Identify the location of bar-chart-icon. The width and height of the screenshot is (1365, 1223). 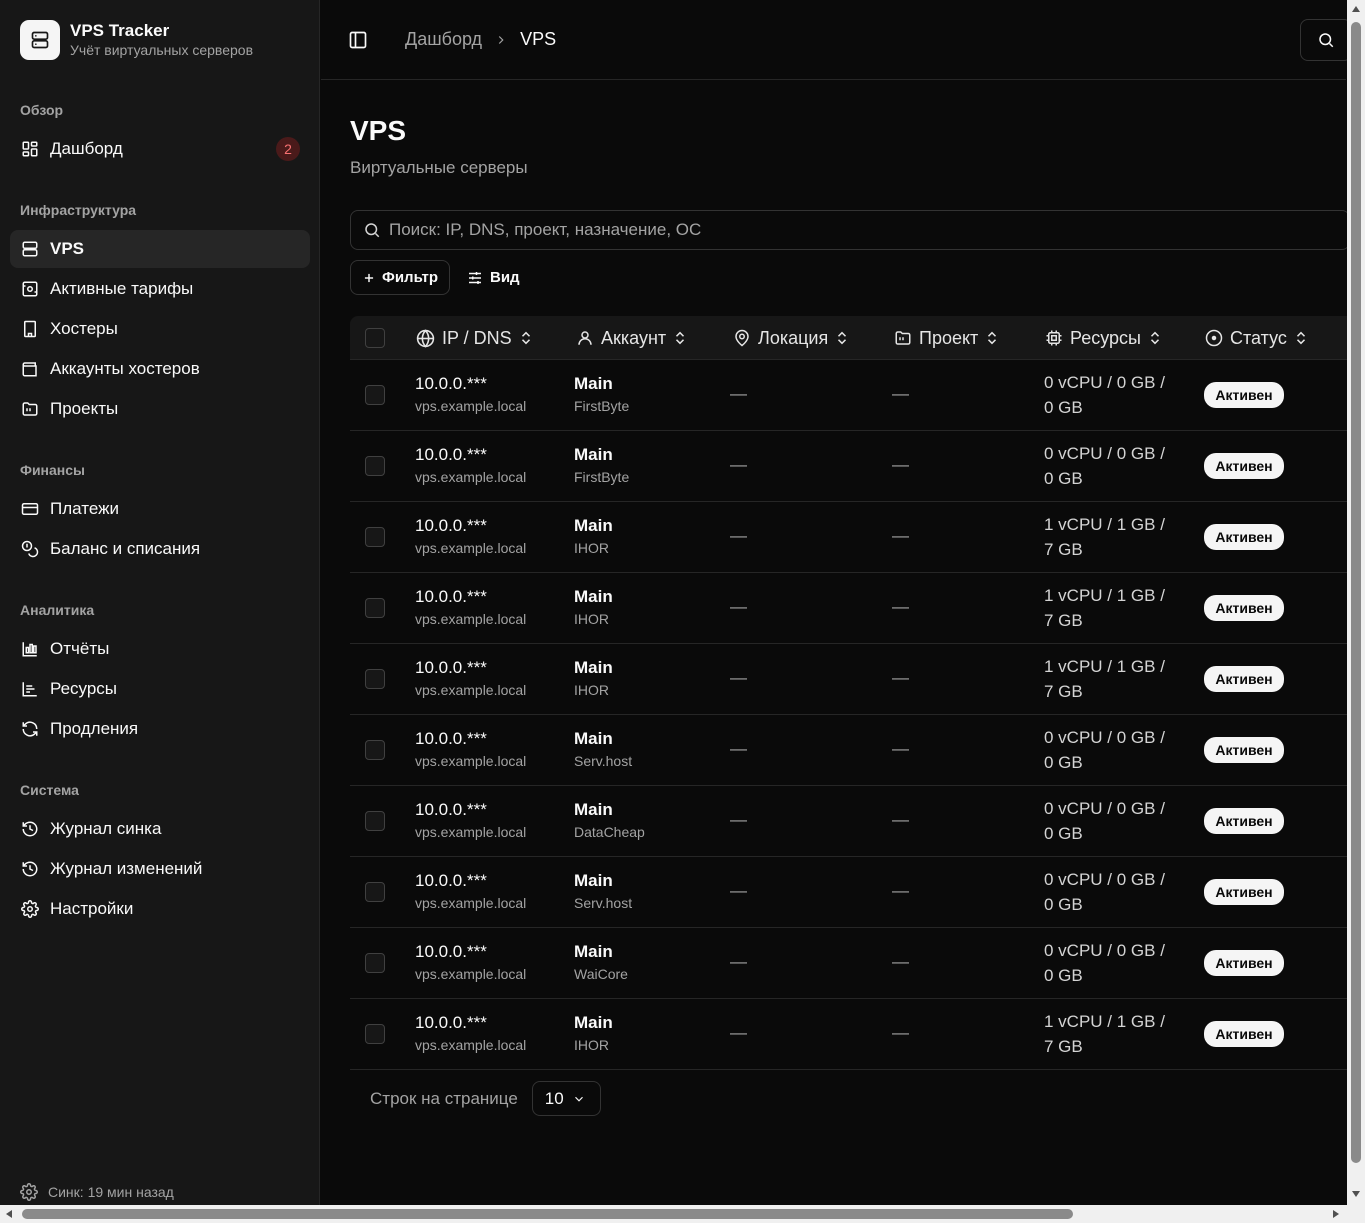
(30, 649).